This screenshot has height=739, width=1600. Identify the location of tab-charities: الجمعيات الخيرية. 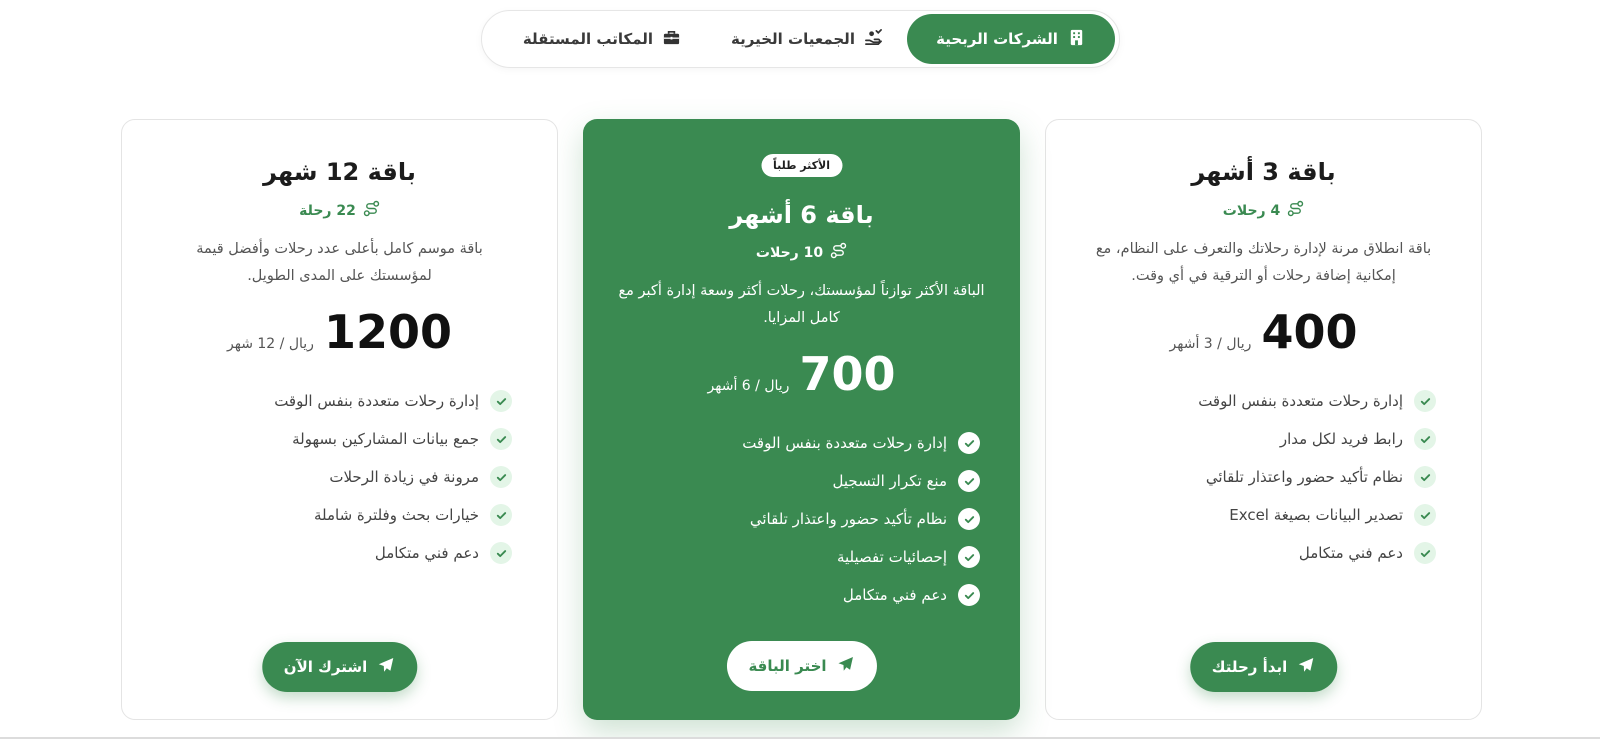
(807, 39).